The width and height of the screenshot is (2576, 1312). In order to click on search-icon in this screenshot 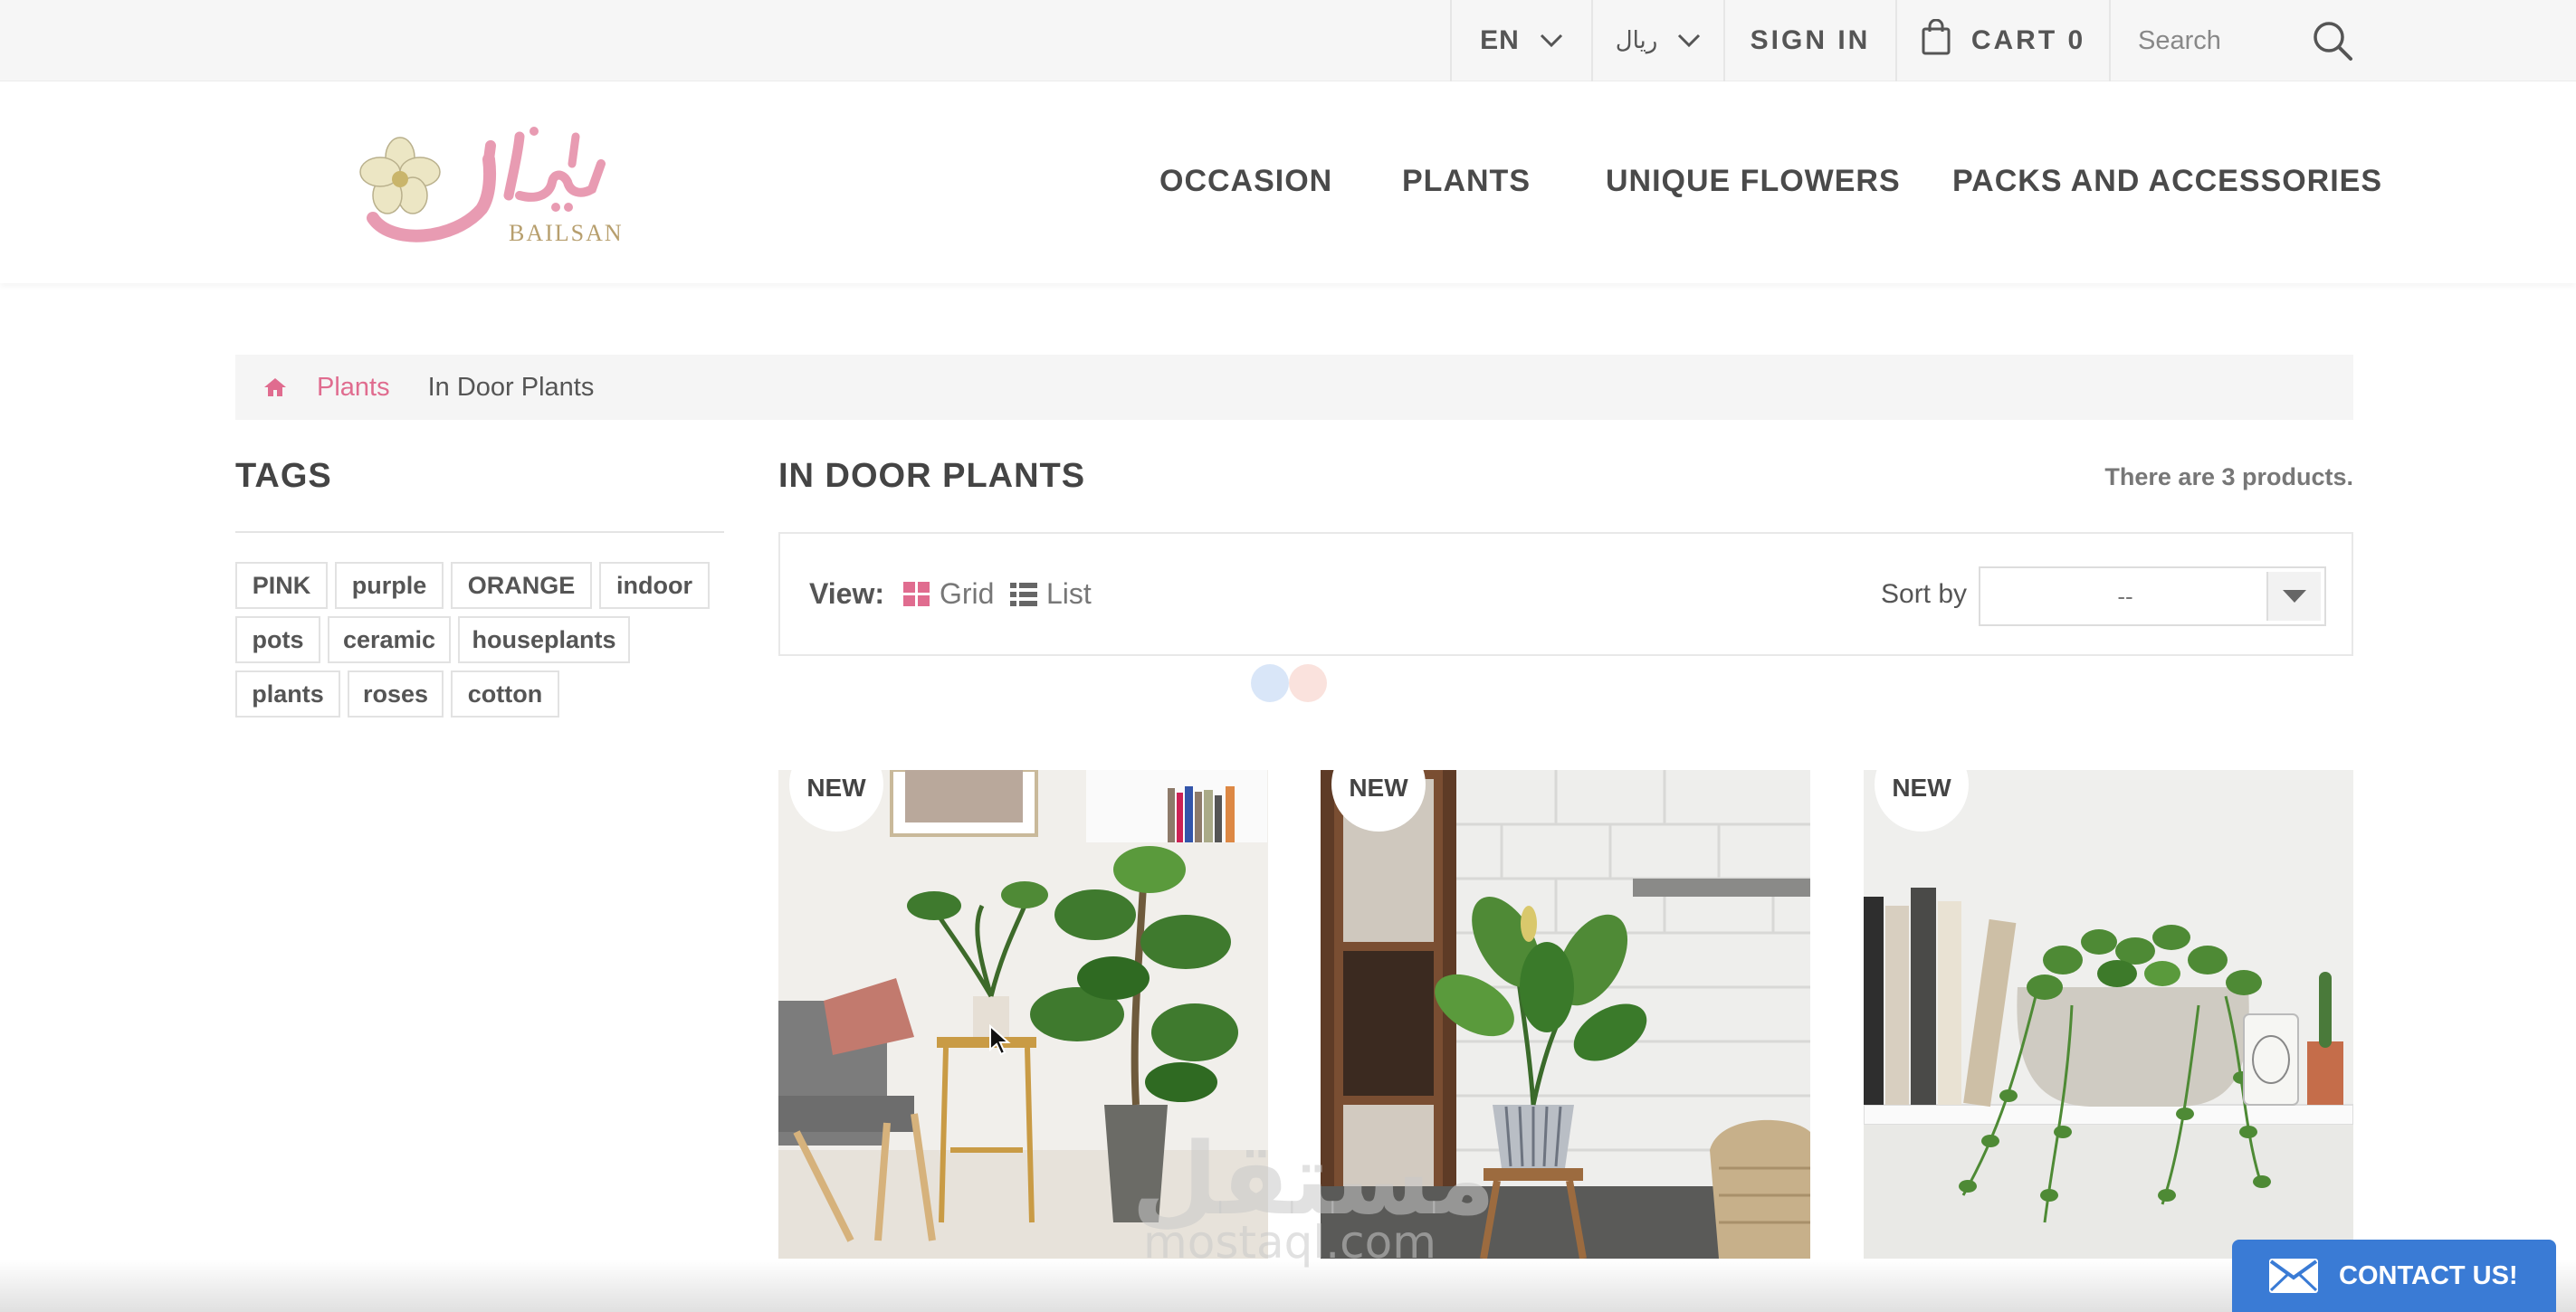, I will do `click(2332, 41)`.